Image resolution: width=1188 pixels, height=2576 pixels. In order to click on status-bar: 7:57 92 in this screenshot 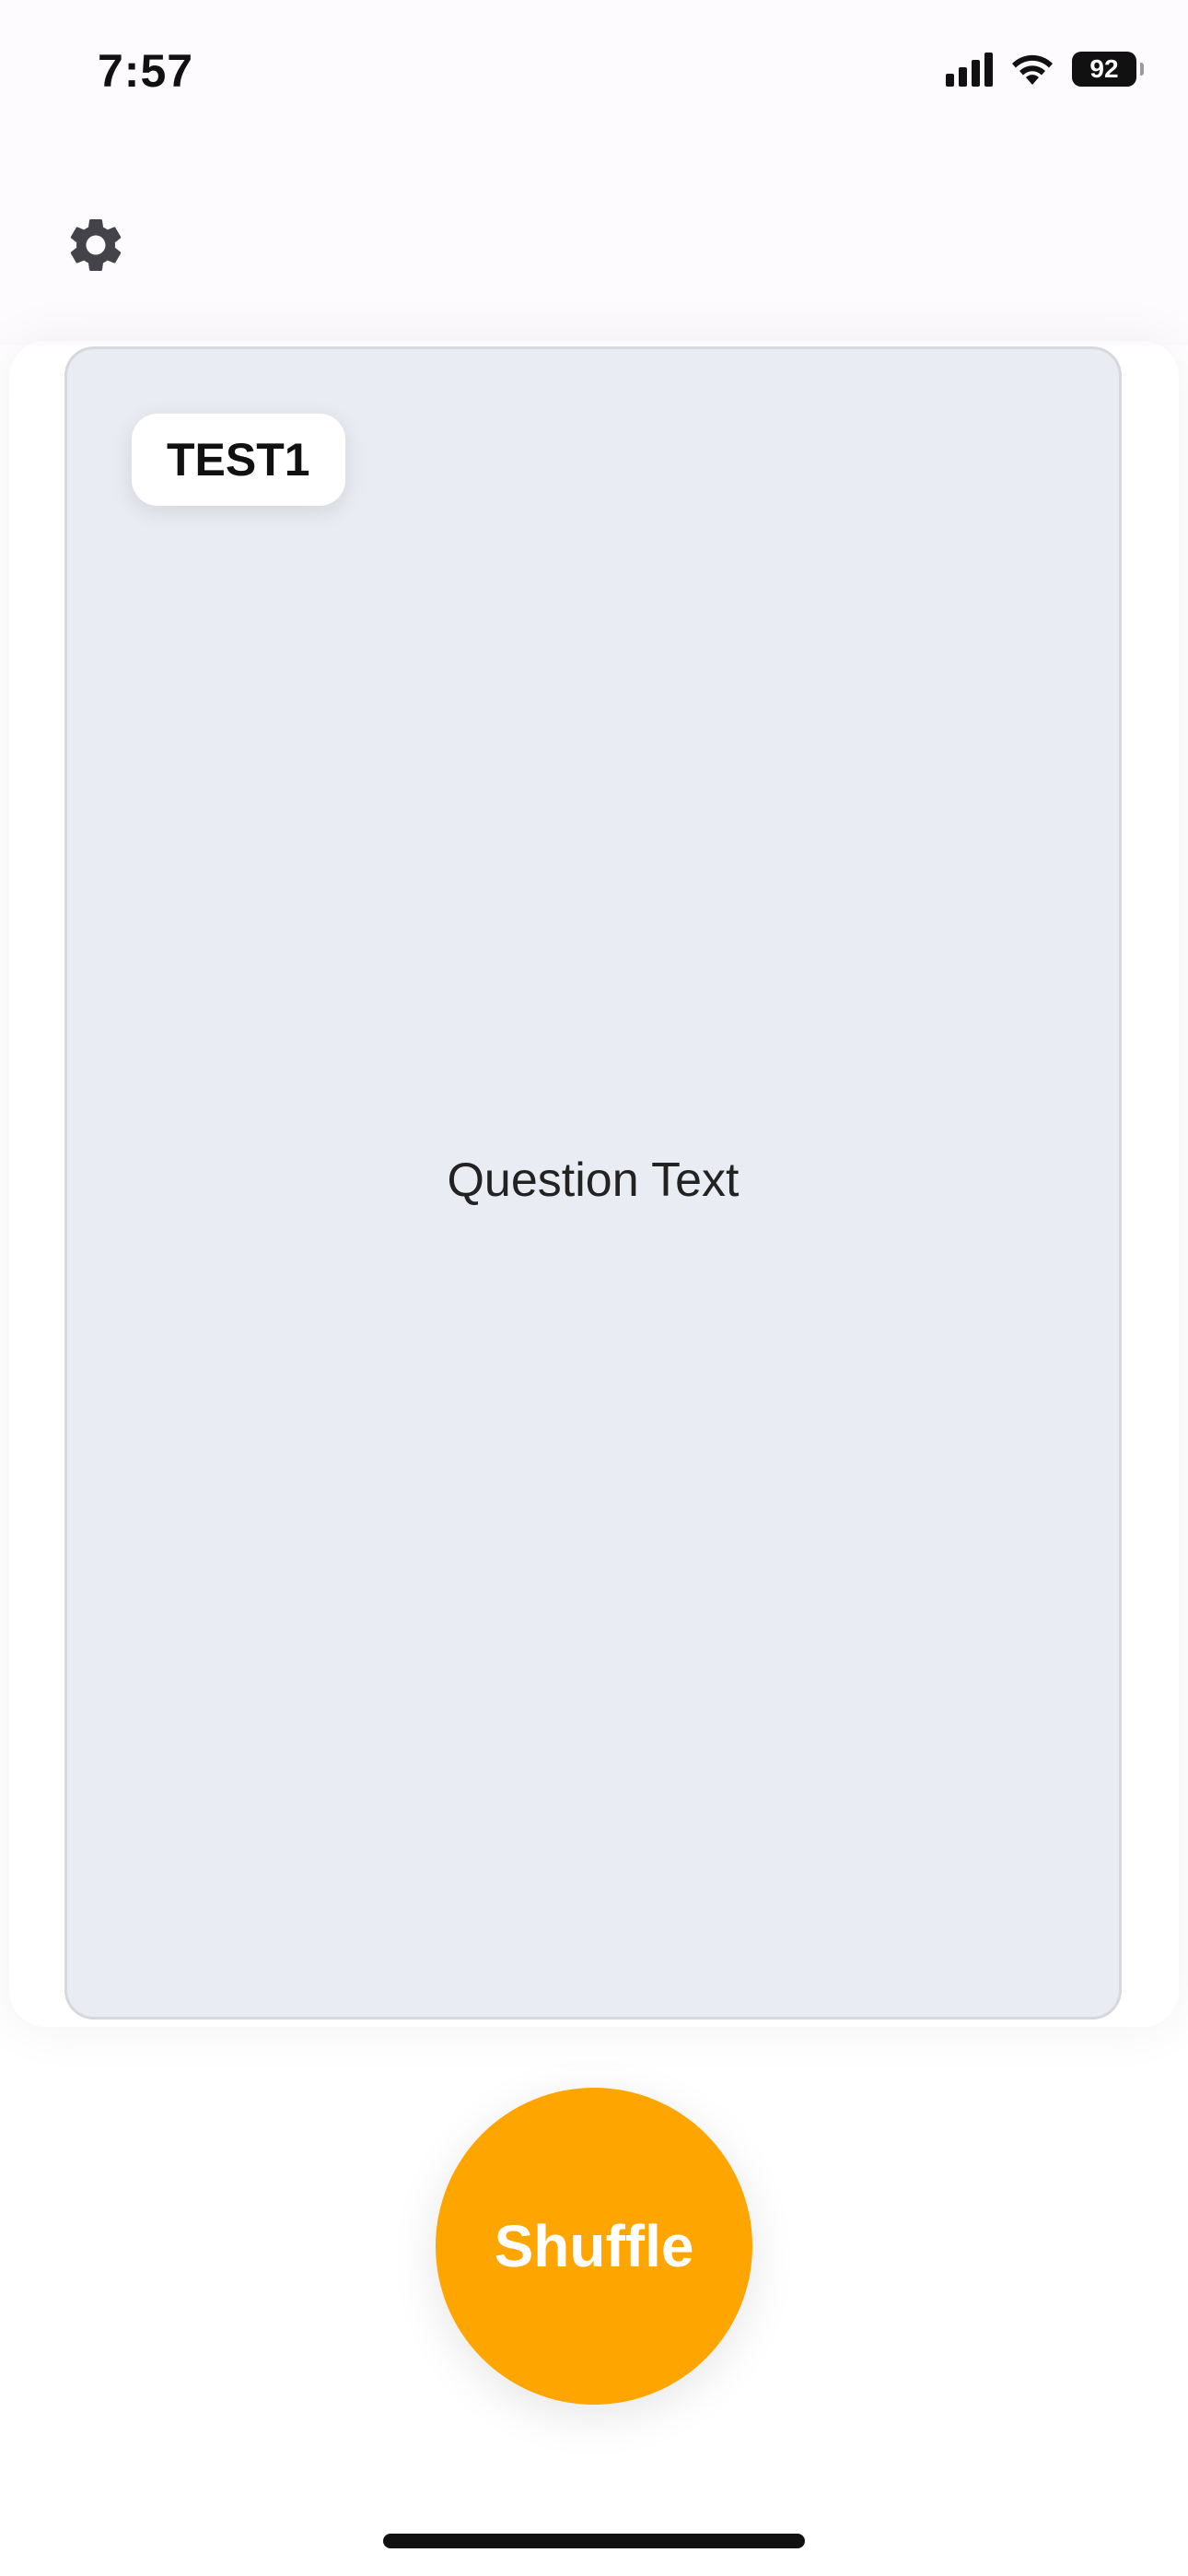, I will do `click(594, 73)`.